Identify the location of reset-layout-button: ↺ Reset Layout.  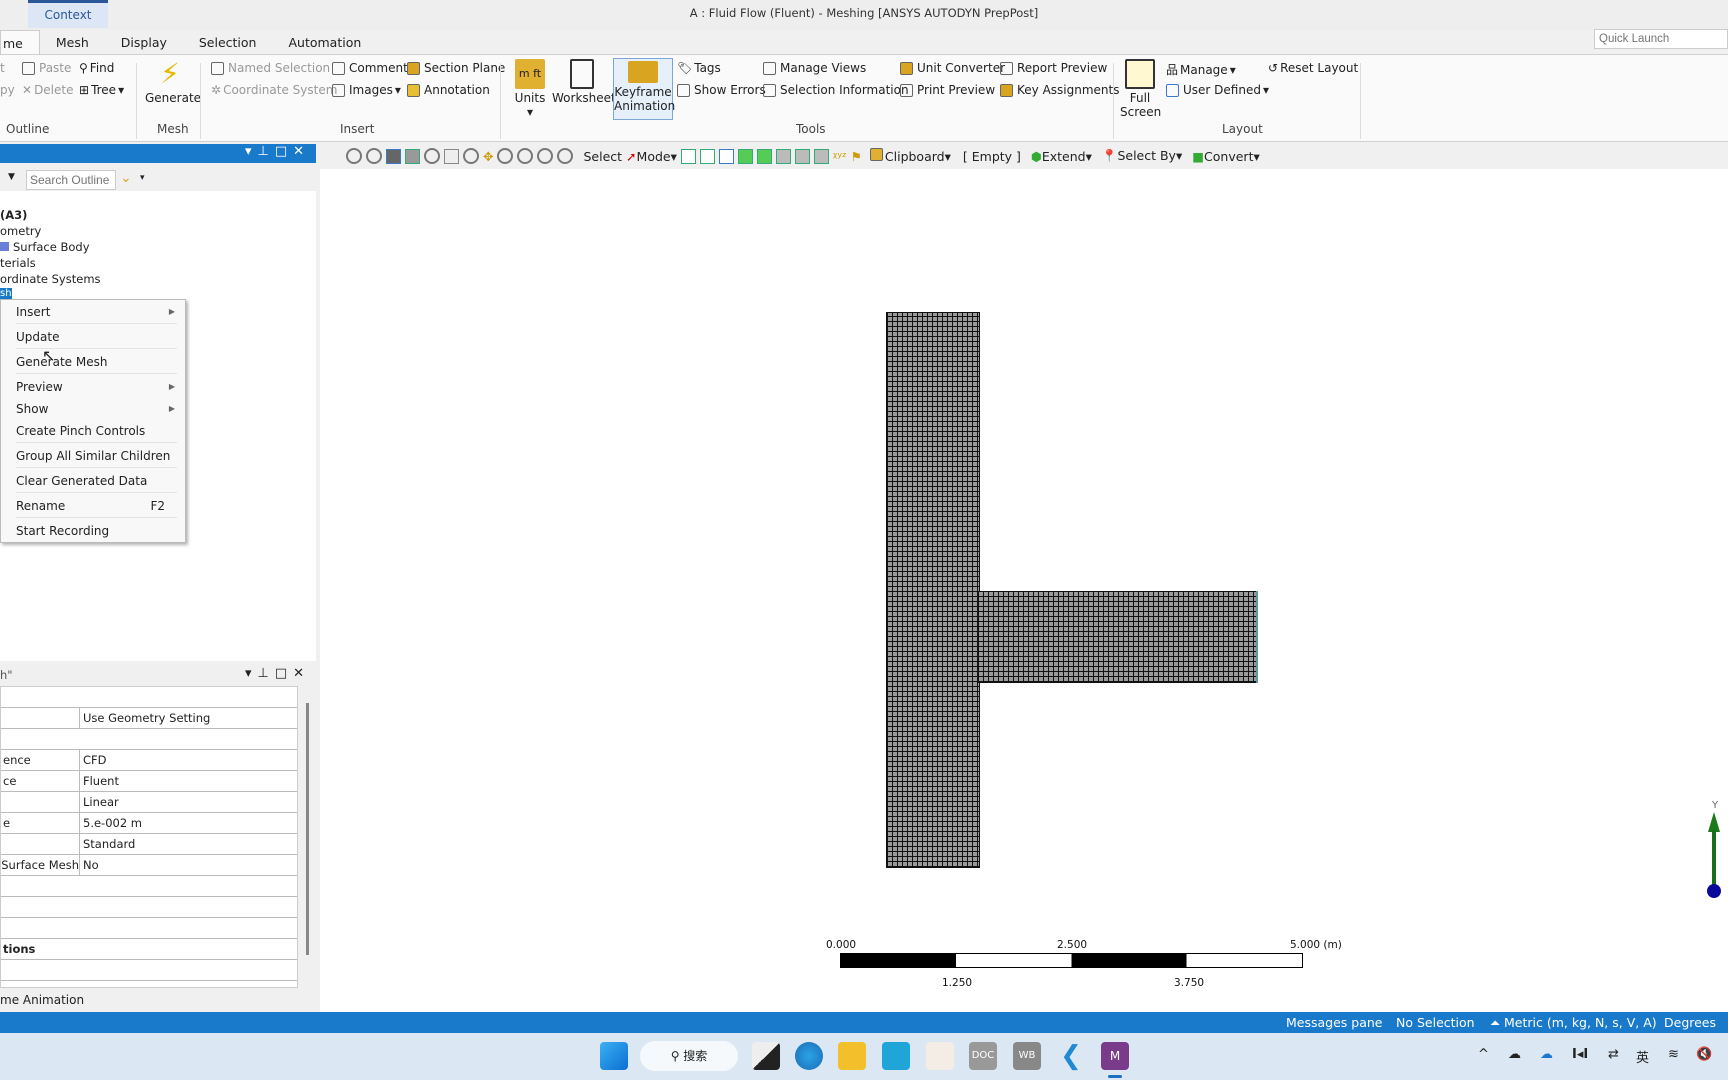
(1313, 68).